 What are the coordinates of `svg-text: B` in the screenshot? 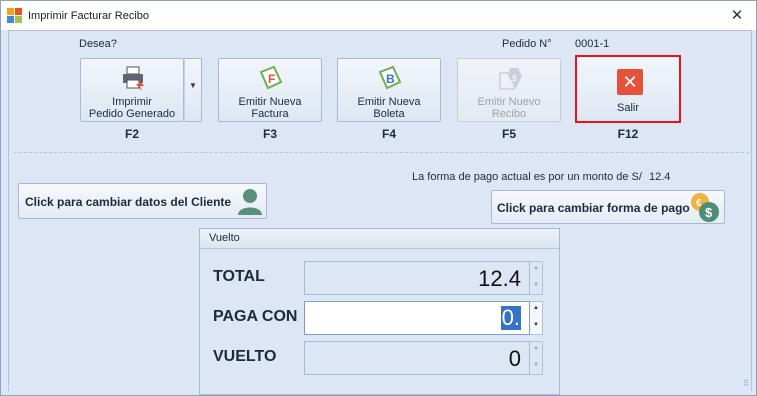 It's located at (390, 79).